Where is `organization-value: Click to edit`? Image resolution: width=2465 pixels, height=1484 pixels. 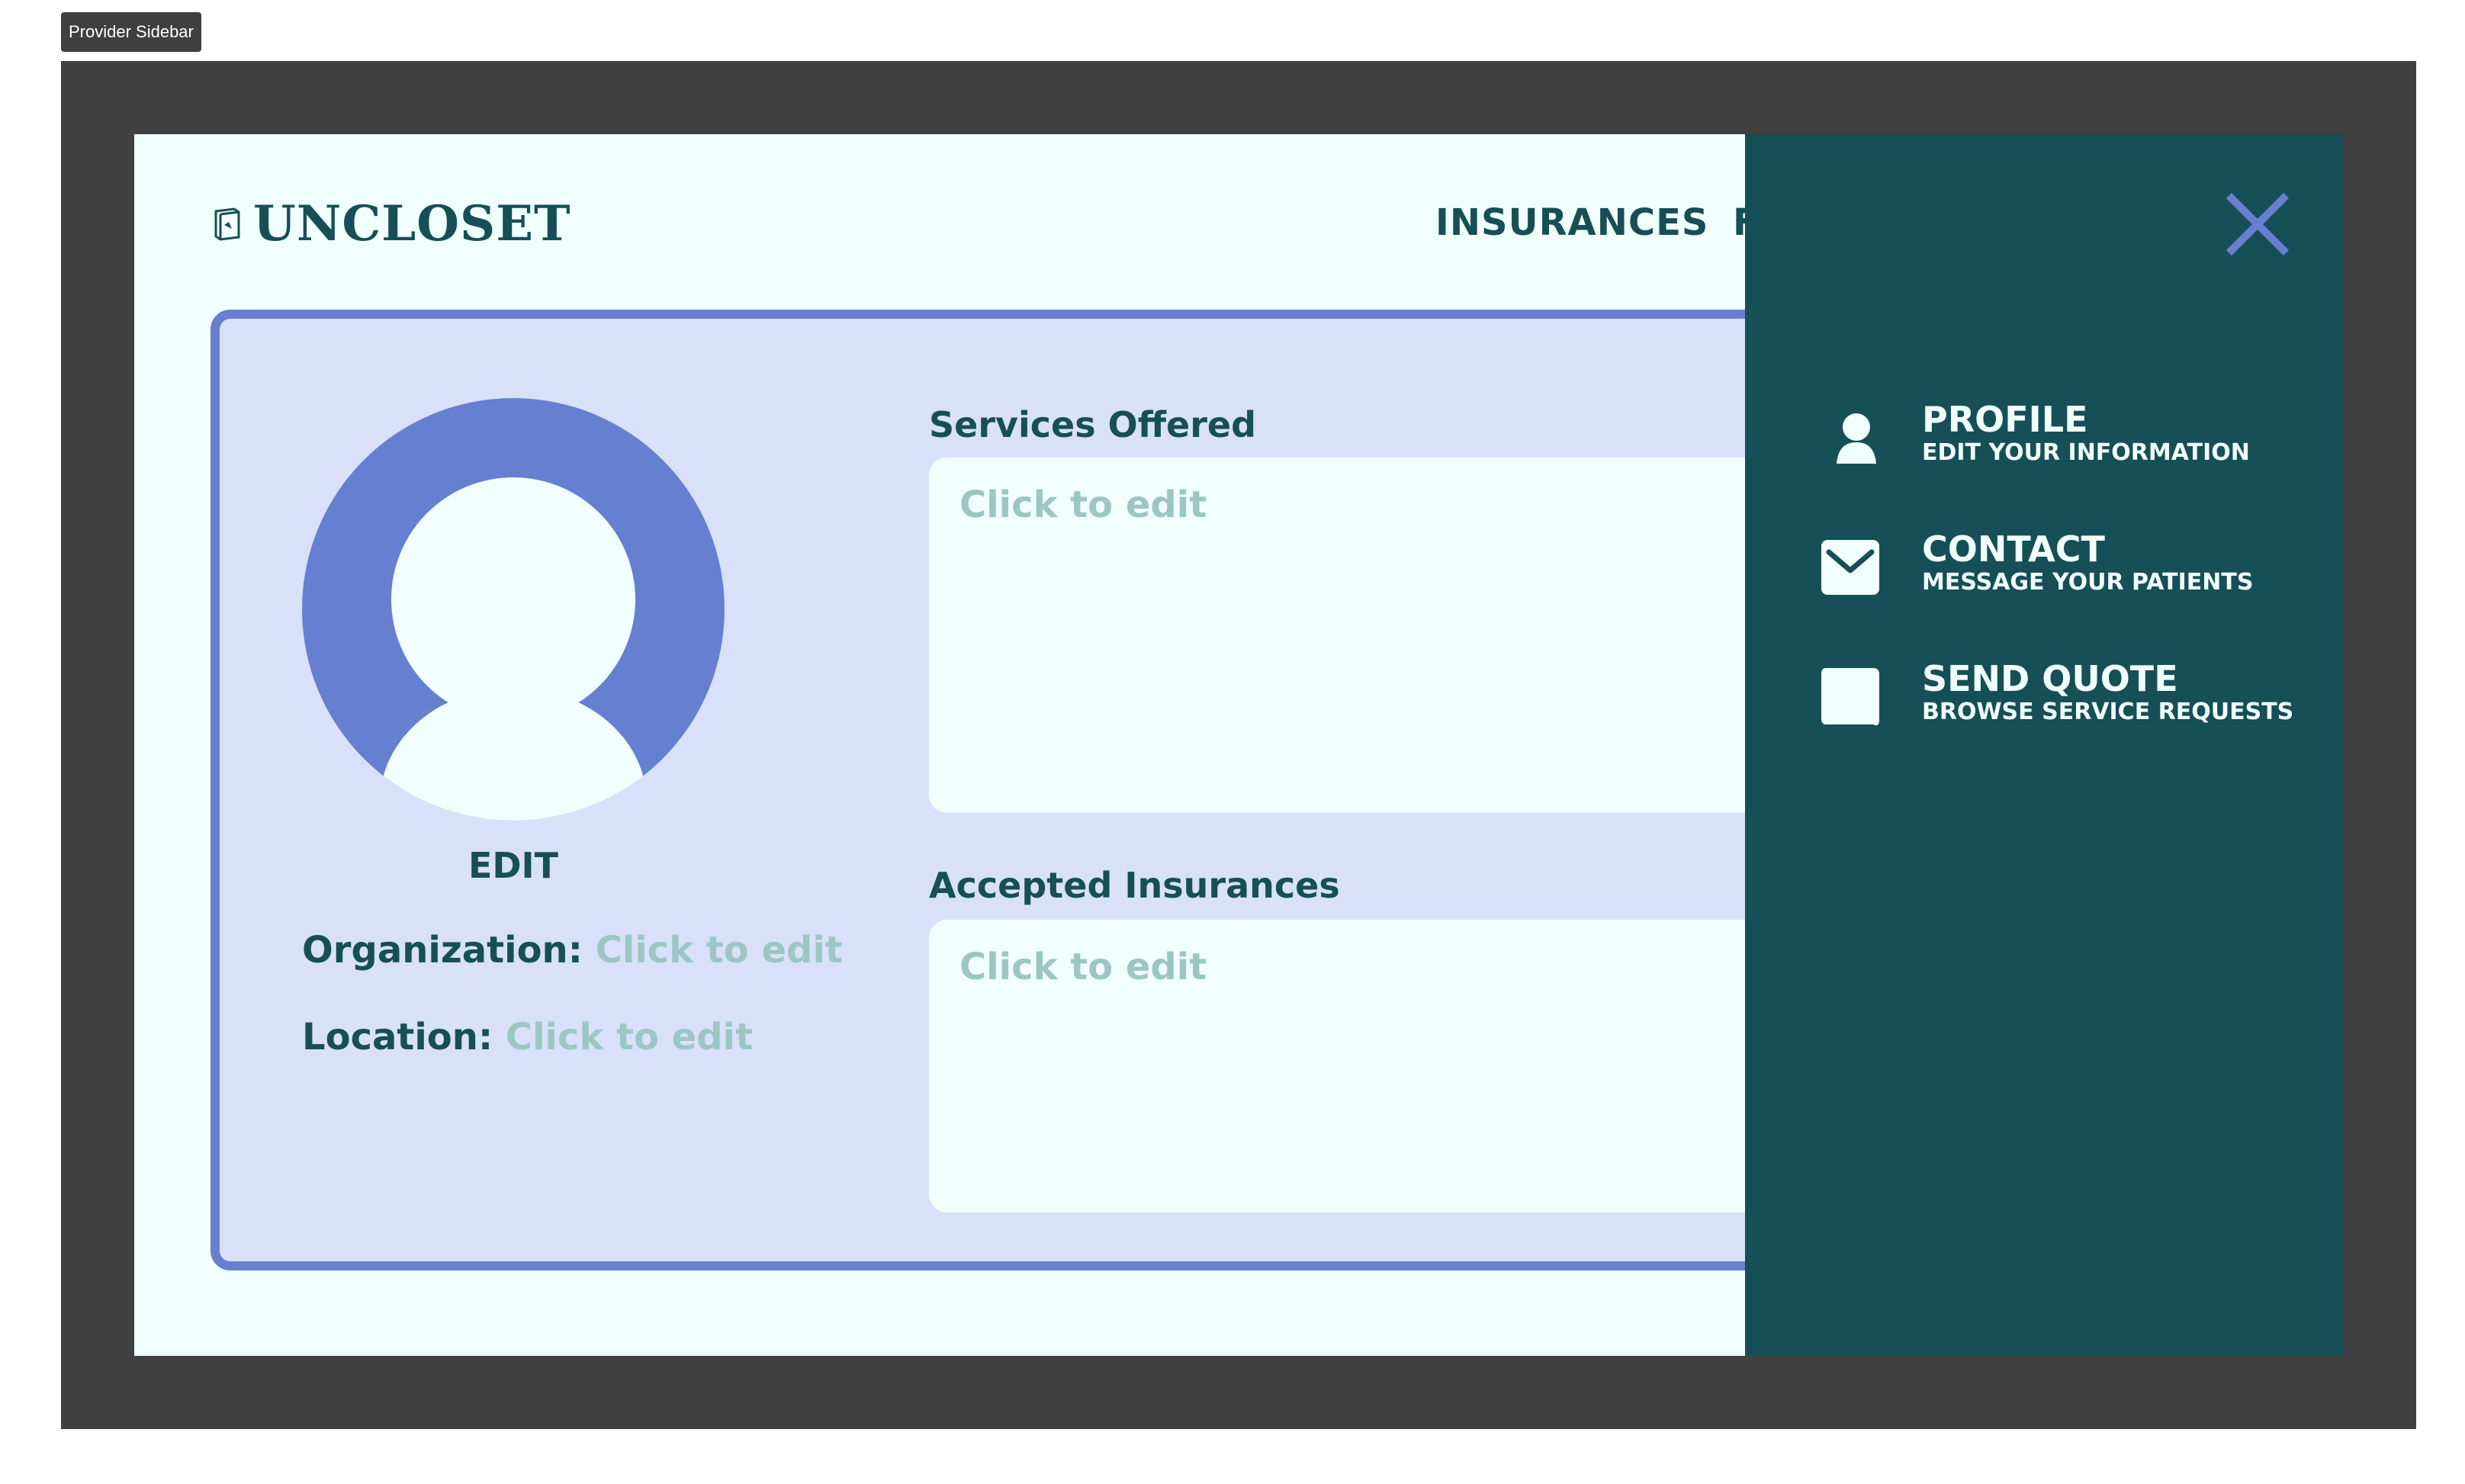
organization-value: Click to edit is located at coordinates (719, 951).